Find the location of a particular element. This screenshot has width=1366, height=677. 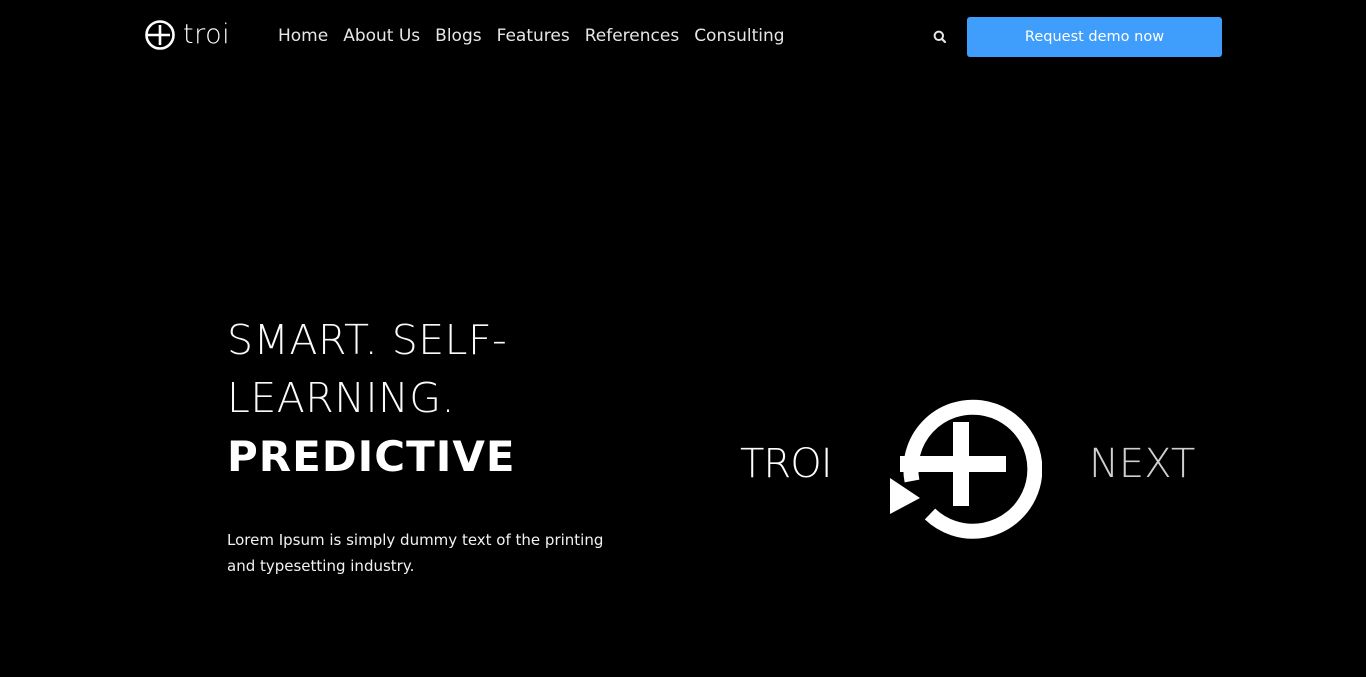

hero-title: SMART. SELF- LEARNING. PREDICTIVE is located at coordinates (371, 399).